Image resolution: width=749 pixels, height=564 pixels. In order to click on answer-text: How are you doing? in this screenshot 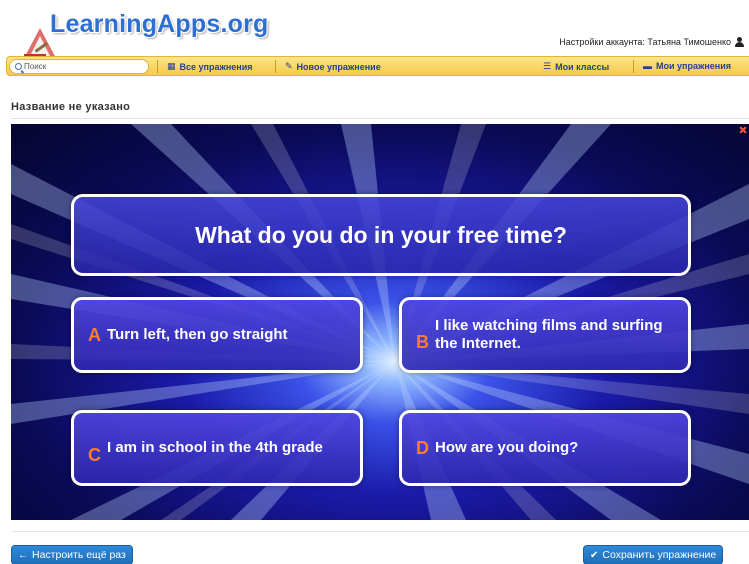, I will do `click(507, 447)`.